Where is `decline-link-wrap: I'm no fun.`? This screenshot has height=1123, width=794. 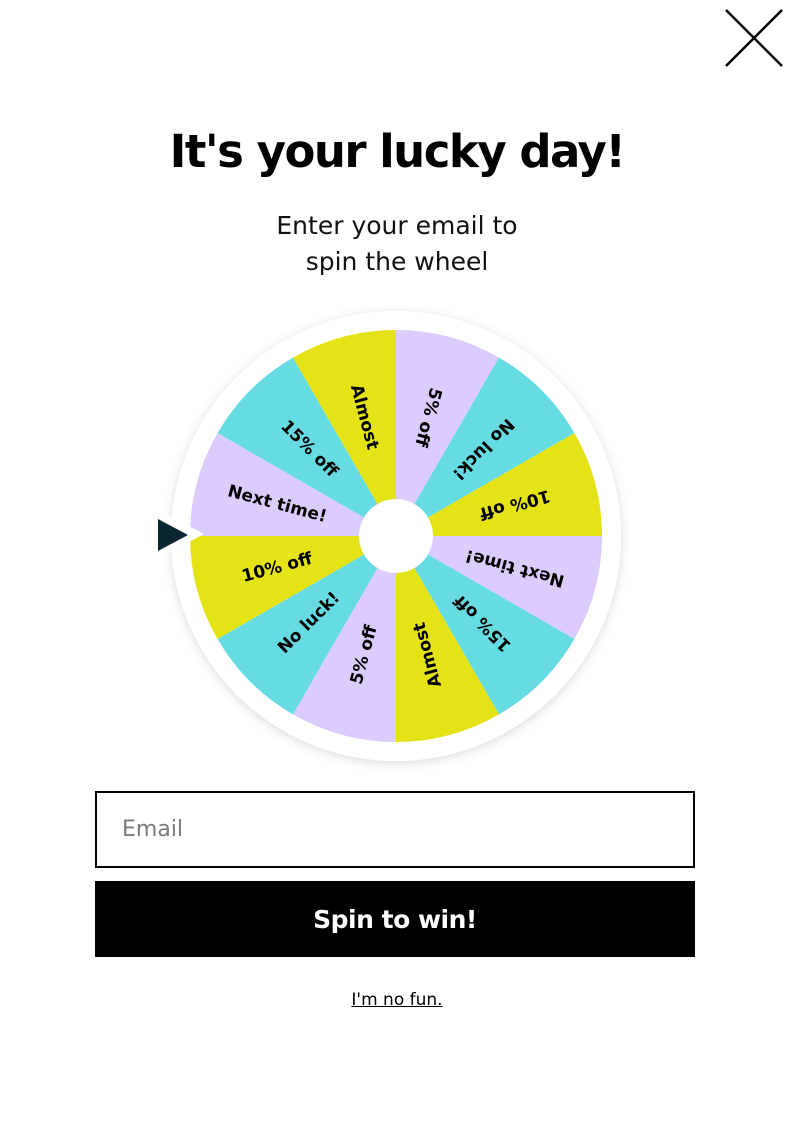
decline-link-wrap: I'm no fun. is located at coordinates (397, 1000).